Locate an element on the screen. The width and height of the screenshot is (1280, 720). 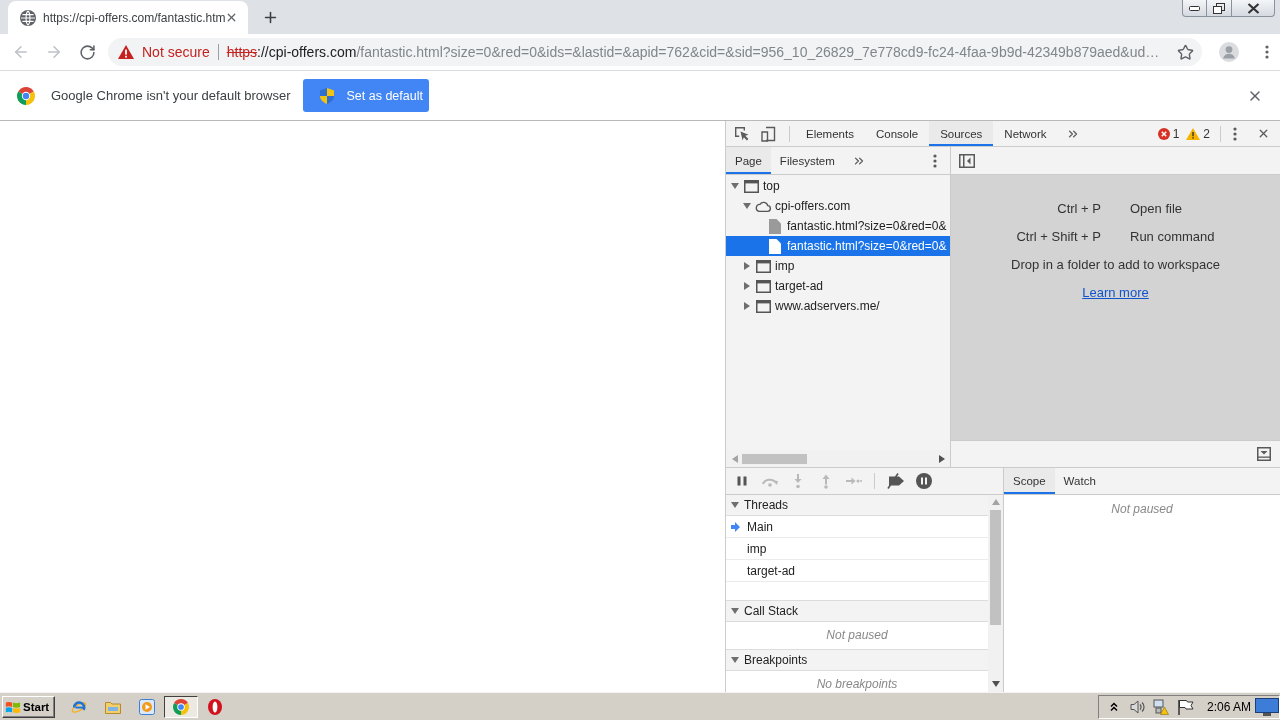
warning-count: 2 is located at coordinates (1206, 133).